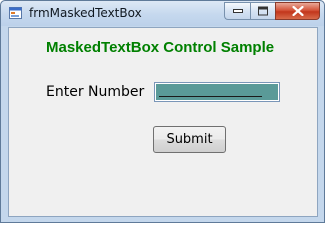 The width and height of the screenshot is (325, 240). I want to click on minimize-icon, so click(237, 11).